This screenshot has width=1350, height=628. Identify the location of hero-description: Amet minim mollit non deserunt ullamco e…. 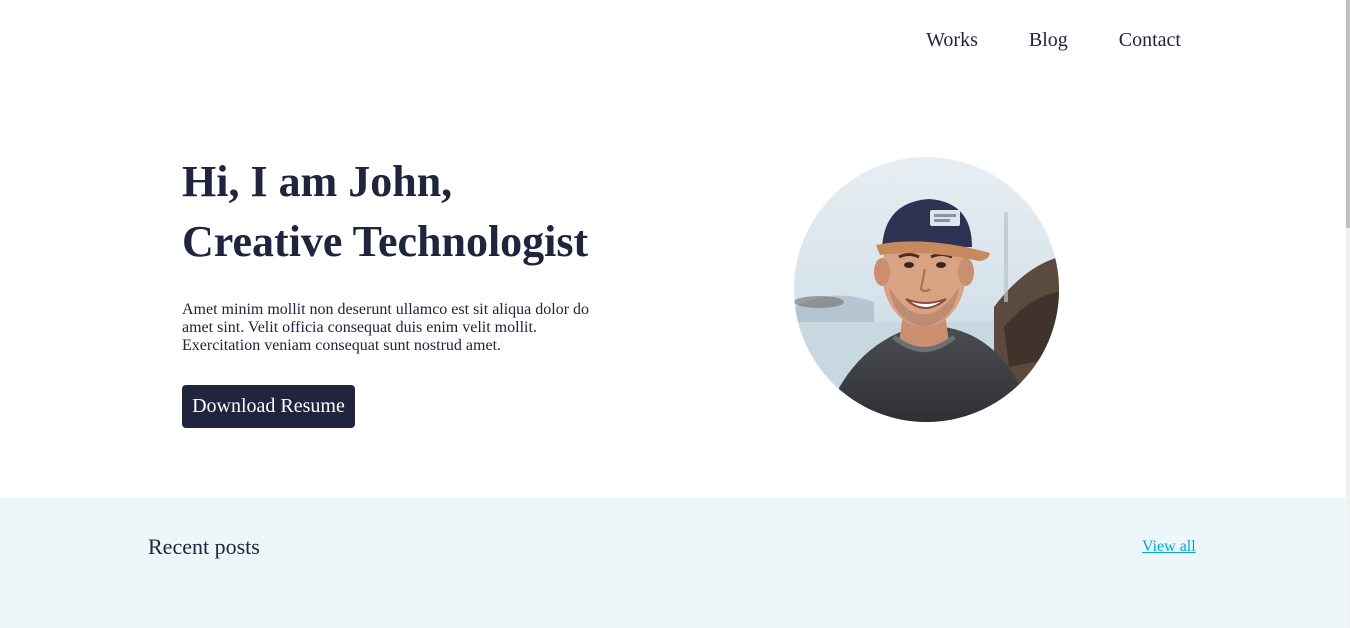
(386, 327).